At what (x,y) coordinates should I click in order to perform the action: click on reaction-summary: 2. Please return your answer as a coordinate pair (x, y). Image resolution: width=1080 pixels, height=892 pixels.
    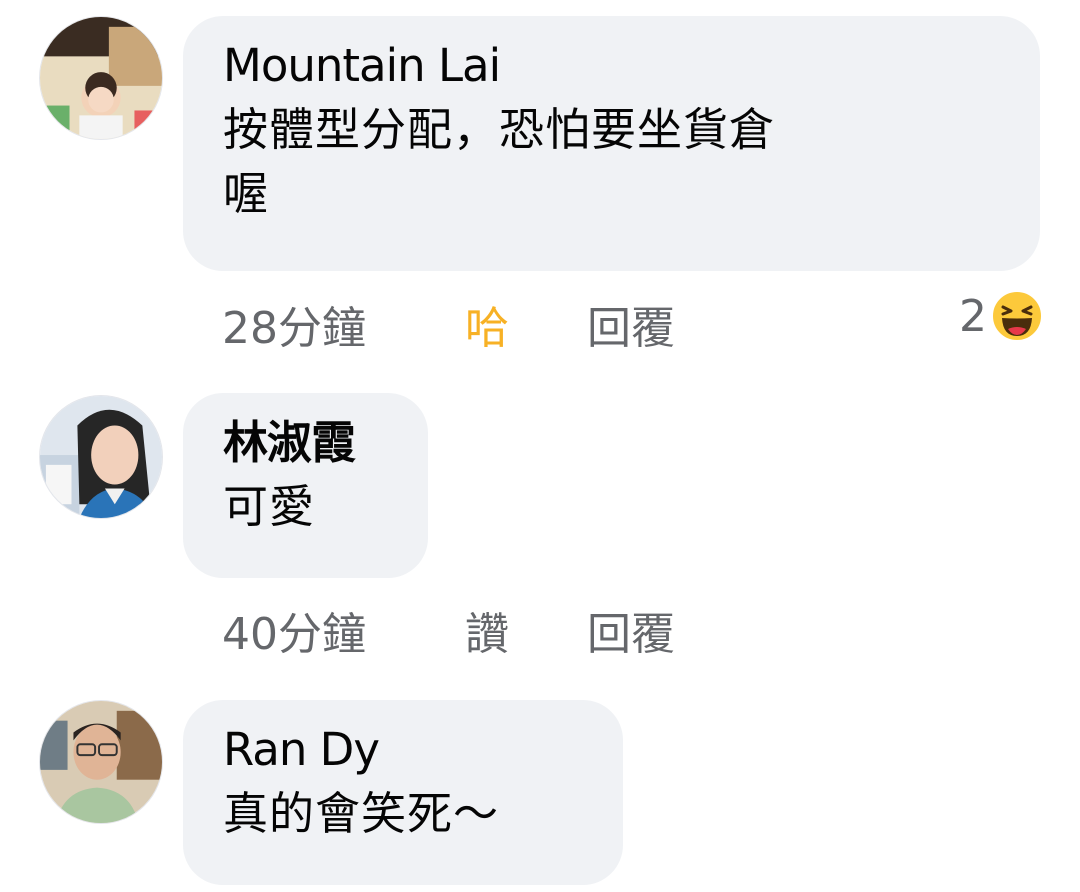
    Looking at the image, I should click on (1001, 316).